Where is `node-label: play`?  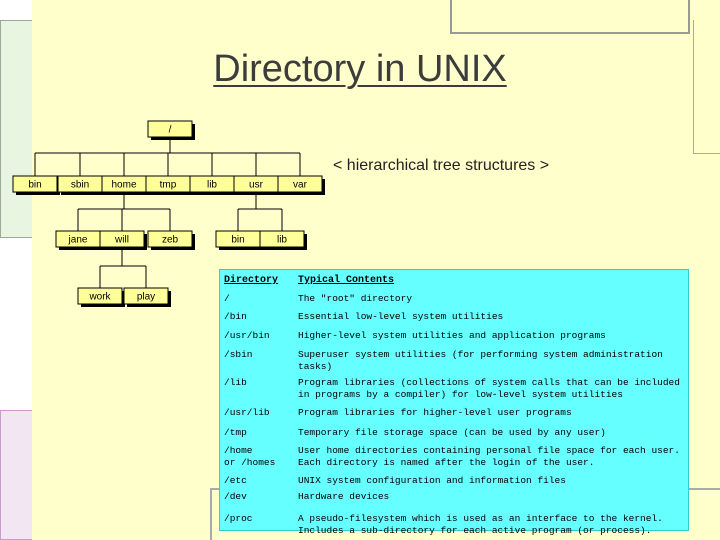 node-label: play is located at coordinates (146, 297).